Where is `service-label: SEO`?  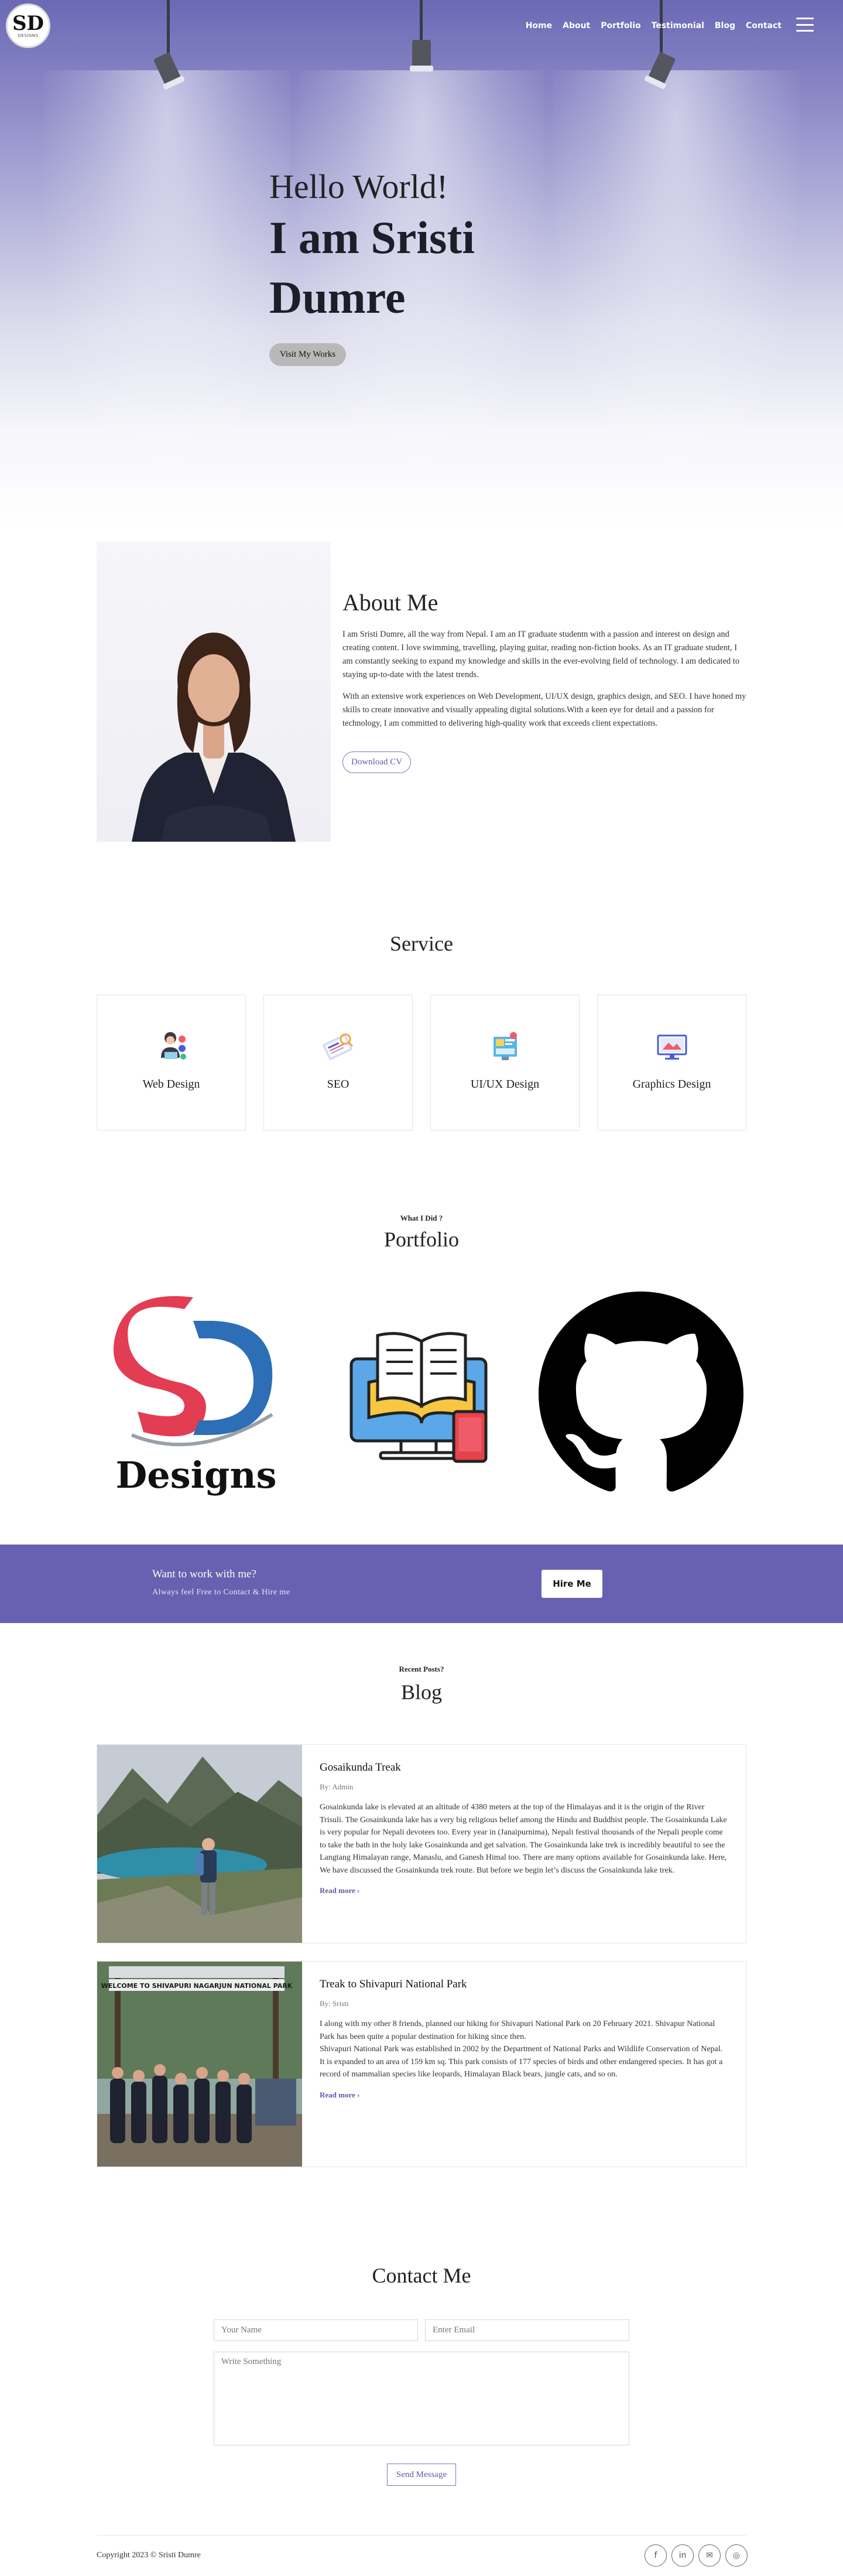
service-label: SEO is located at coordinates (338, 1084).